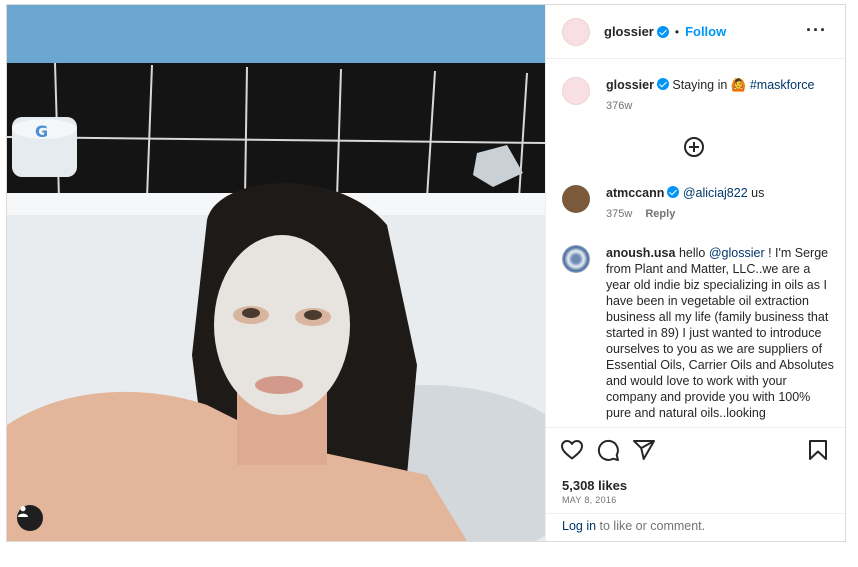 This screenshot has height=567, width=858. I want to click on load-more-comments-icon, so click(694, 147).